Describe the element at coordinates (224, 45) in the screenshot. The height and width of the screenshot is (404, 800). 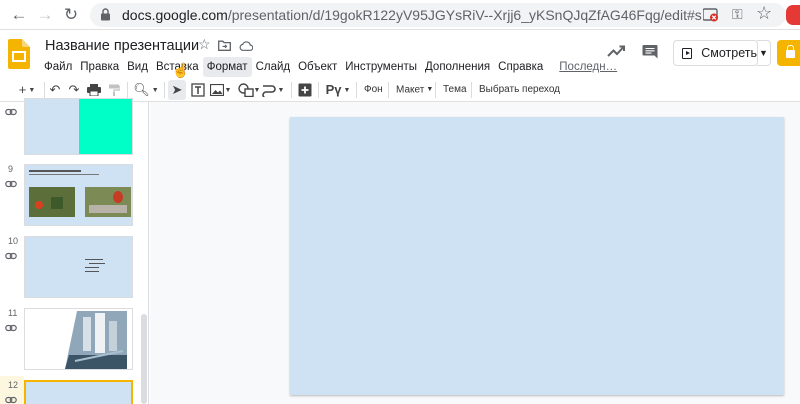
I see `move-folder-icon` at that location.